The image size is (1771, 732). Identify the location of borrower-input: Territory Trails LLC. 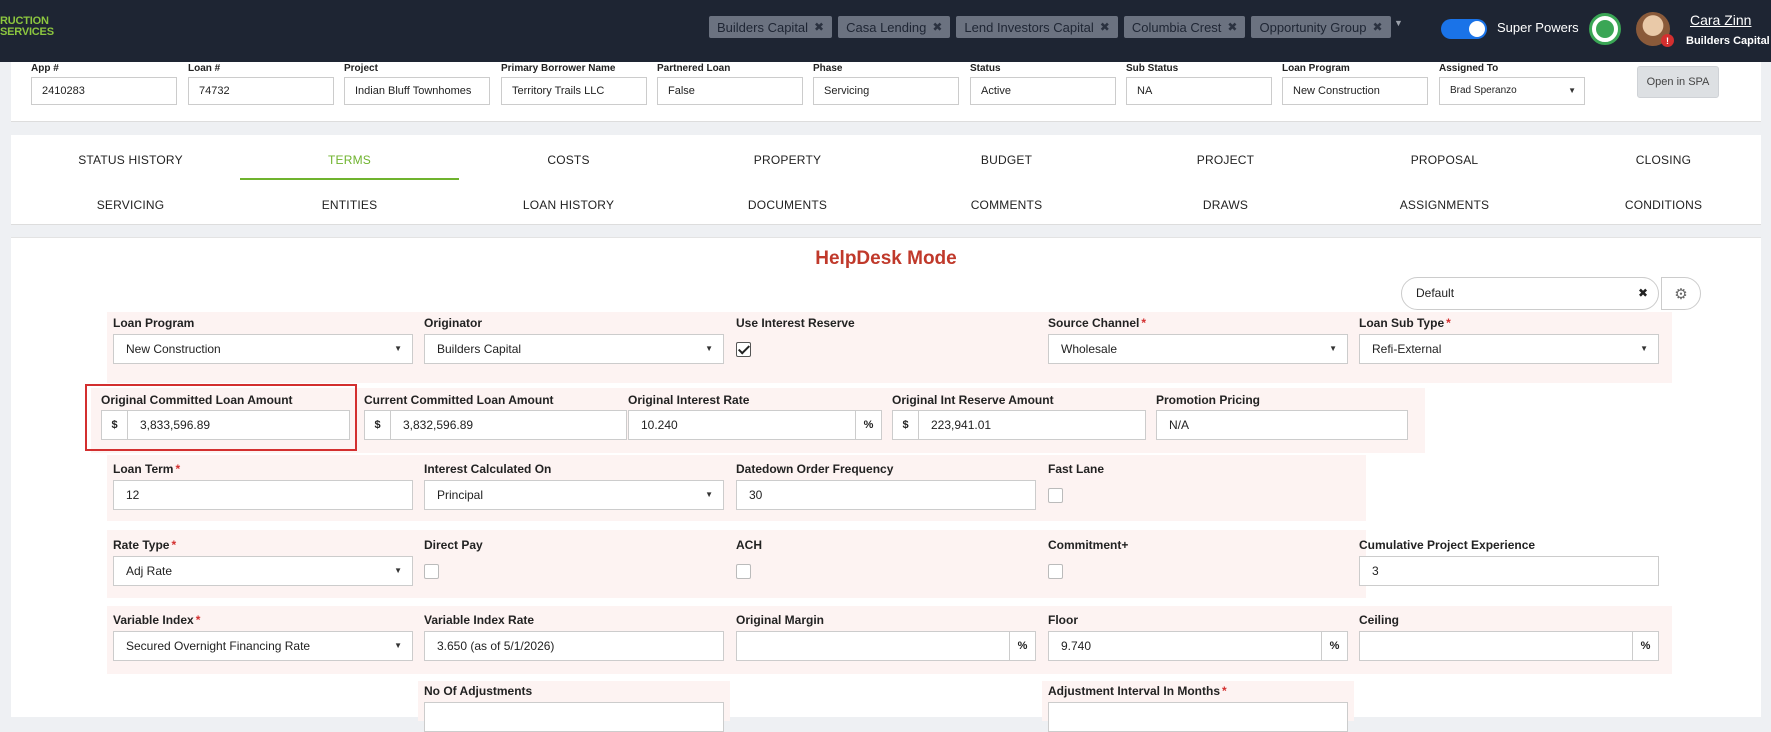
(574, 91).